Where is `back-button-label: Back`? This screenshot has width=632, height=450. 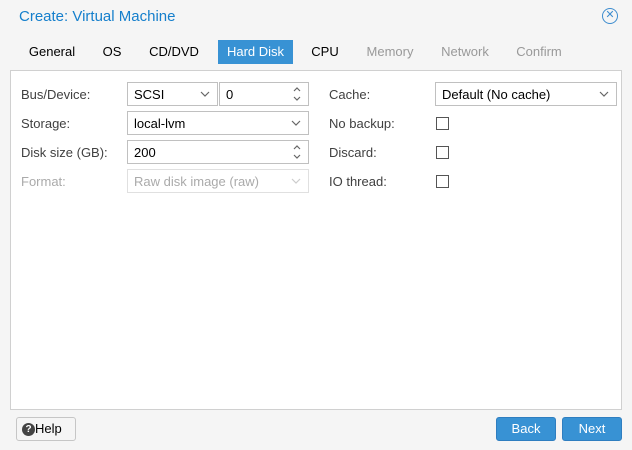 back-button-label: Back is located at coordinates (526, 428).